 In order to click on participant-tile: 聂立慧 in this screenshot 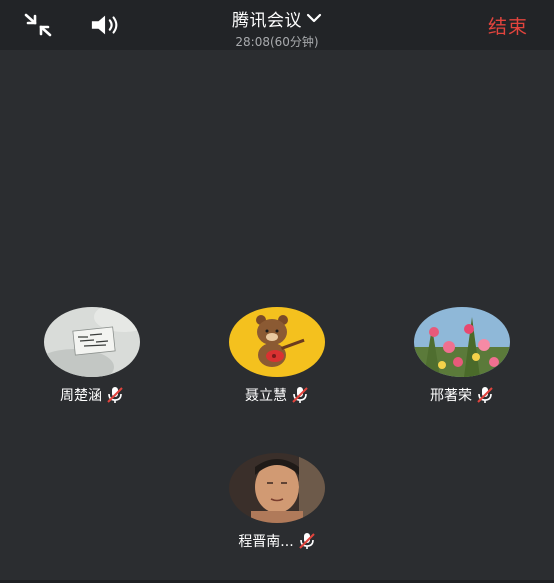, I will do `click(277, 356)`.